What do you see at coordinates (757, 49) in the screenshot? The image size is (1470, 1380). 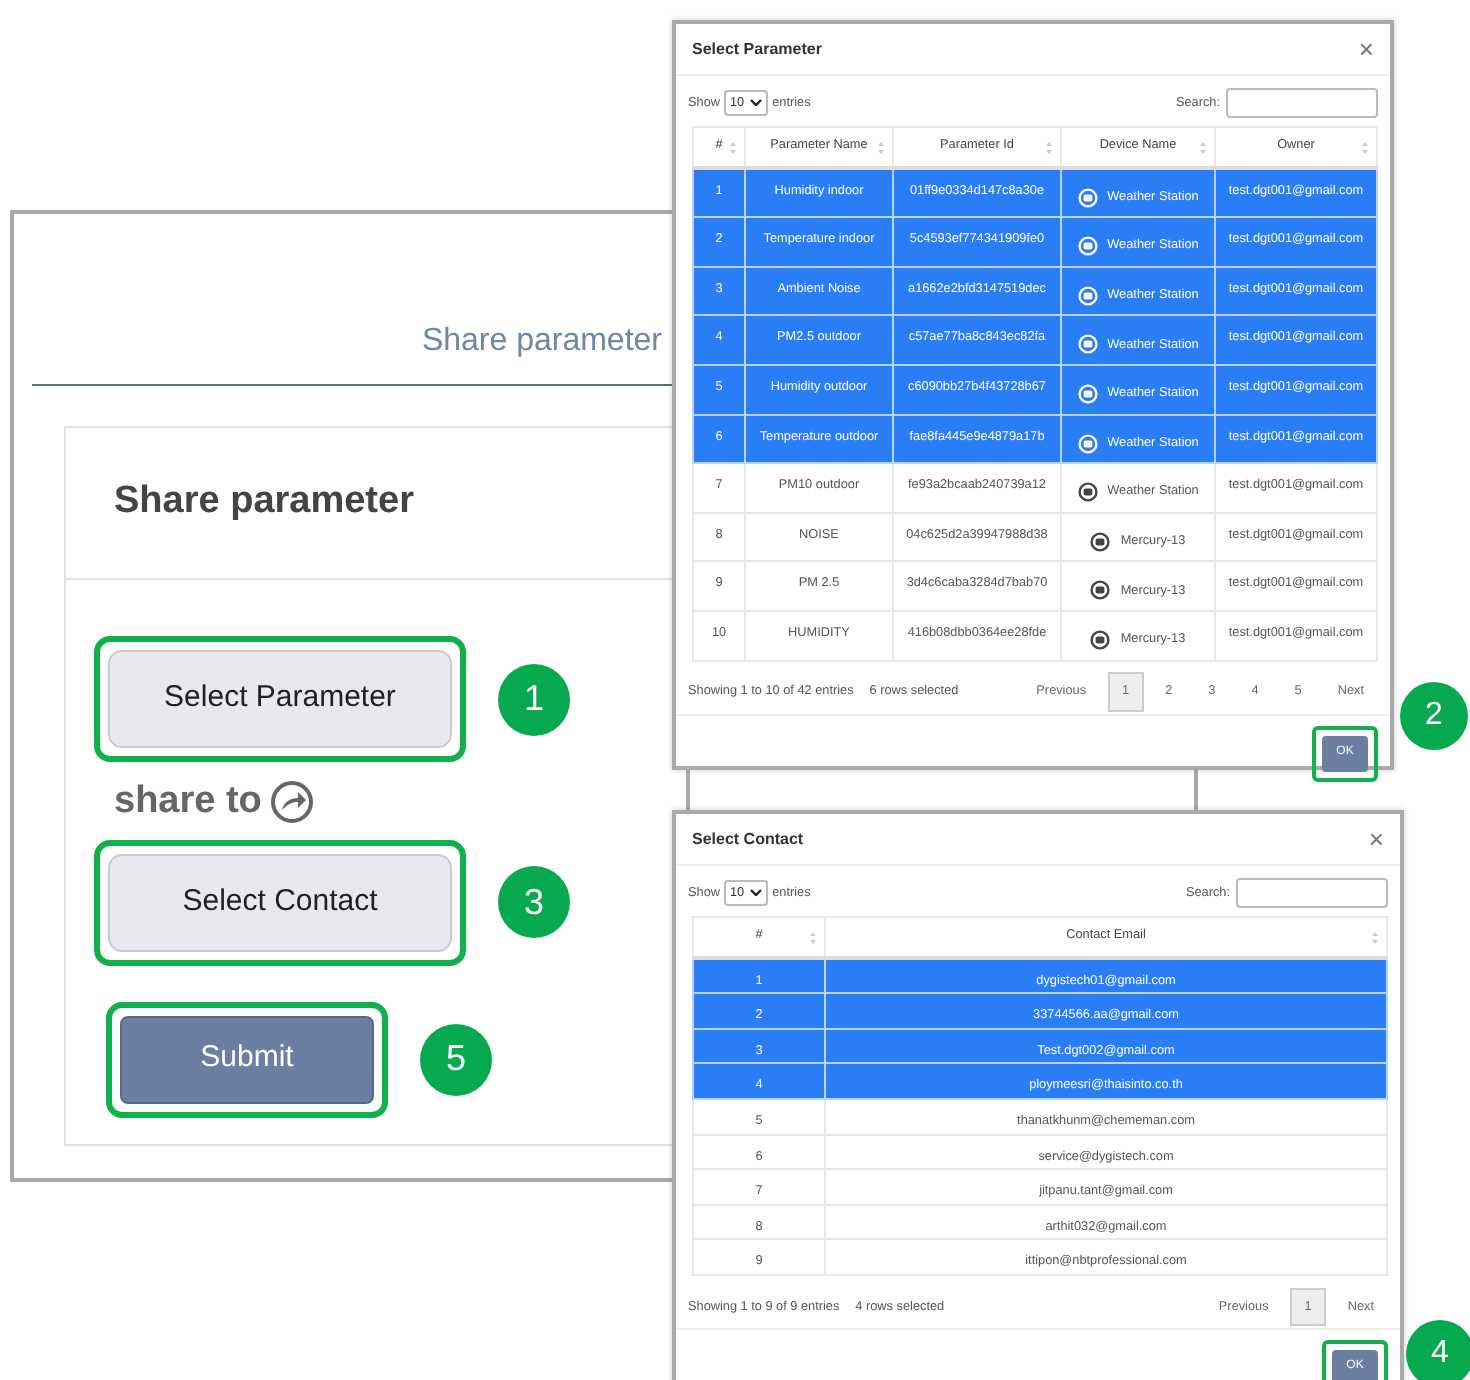 I see `dialog-title: Select Parameter` at bounding box center [757, 49].